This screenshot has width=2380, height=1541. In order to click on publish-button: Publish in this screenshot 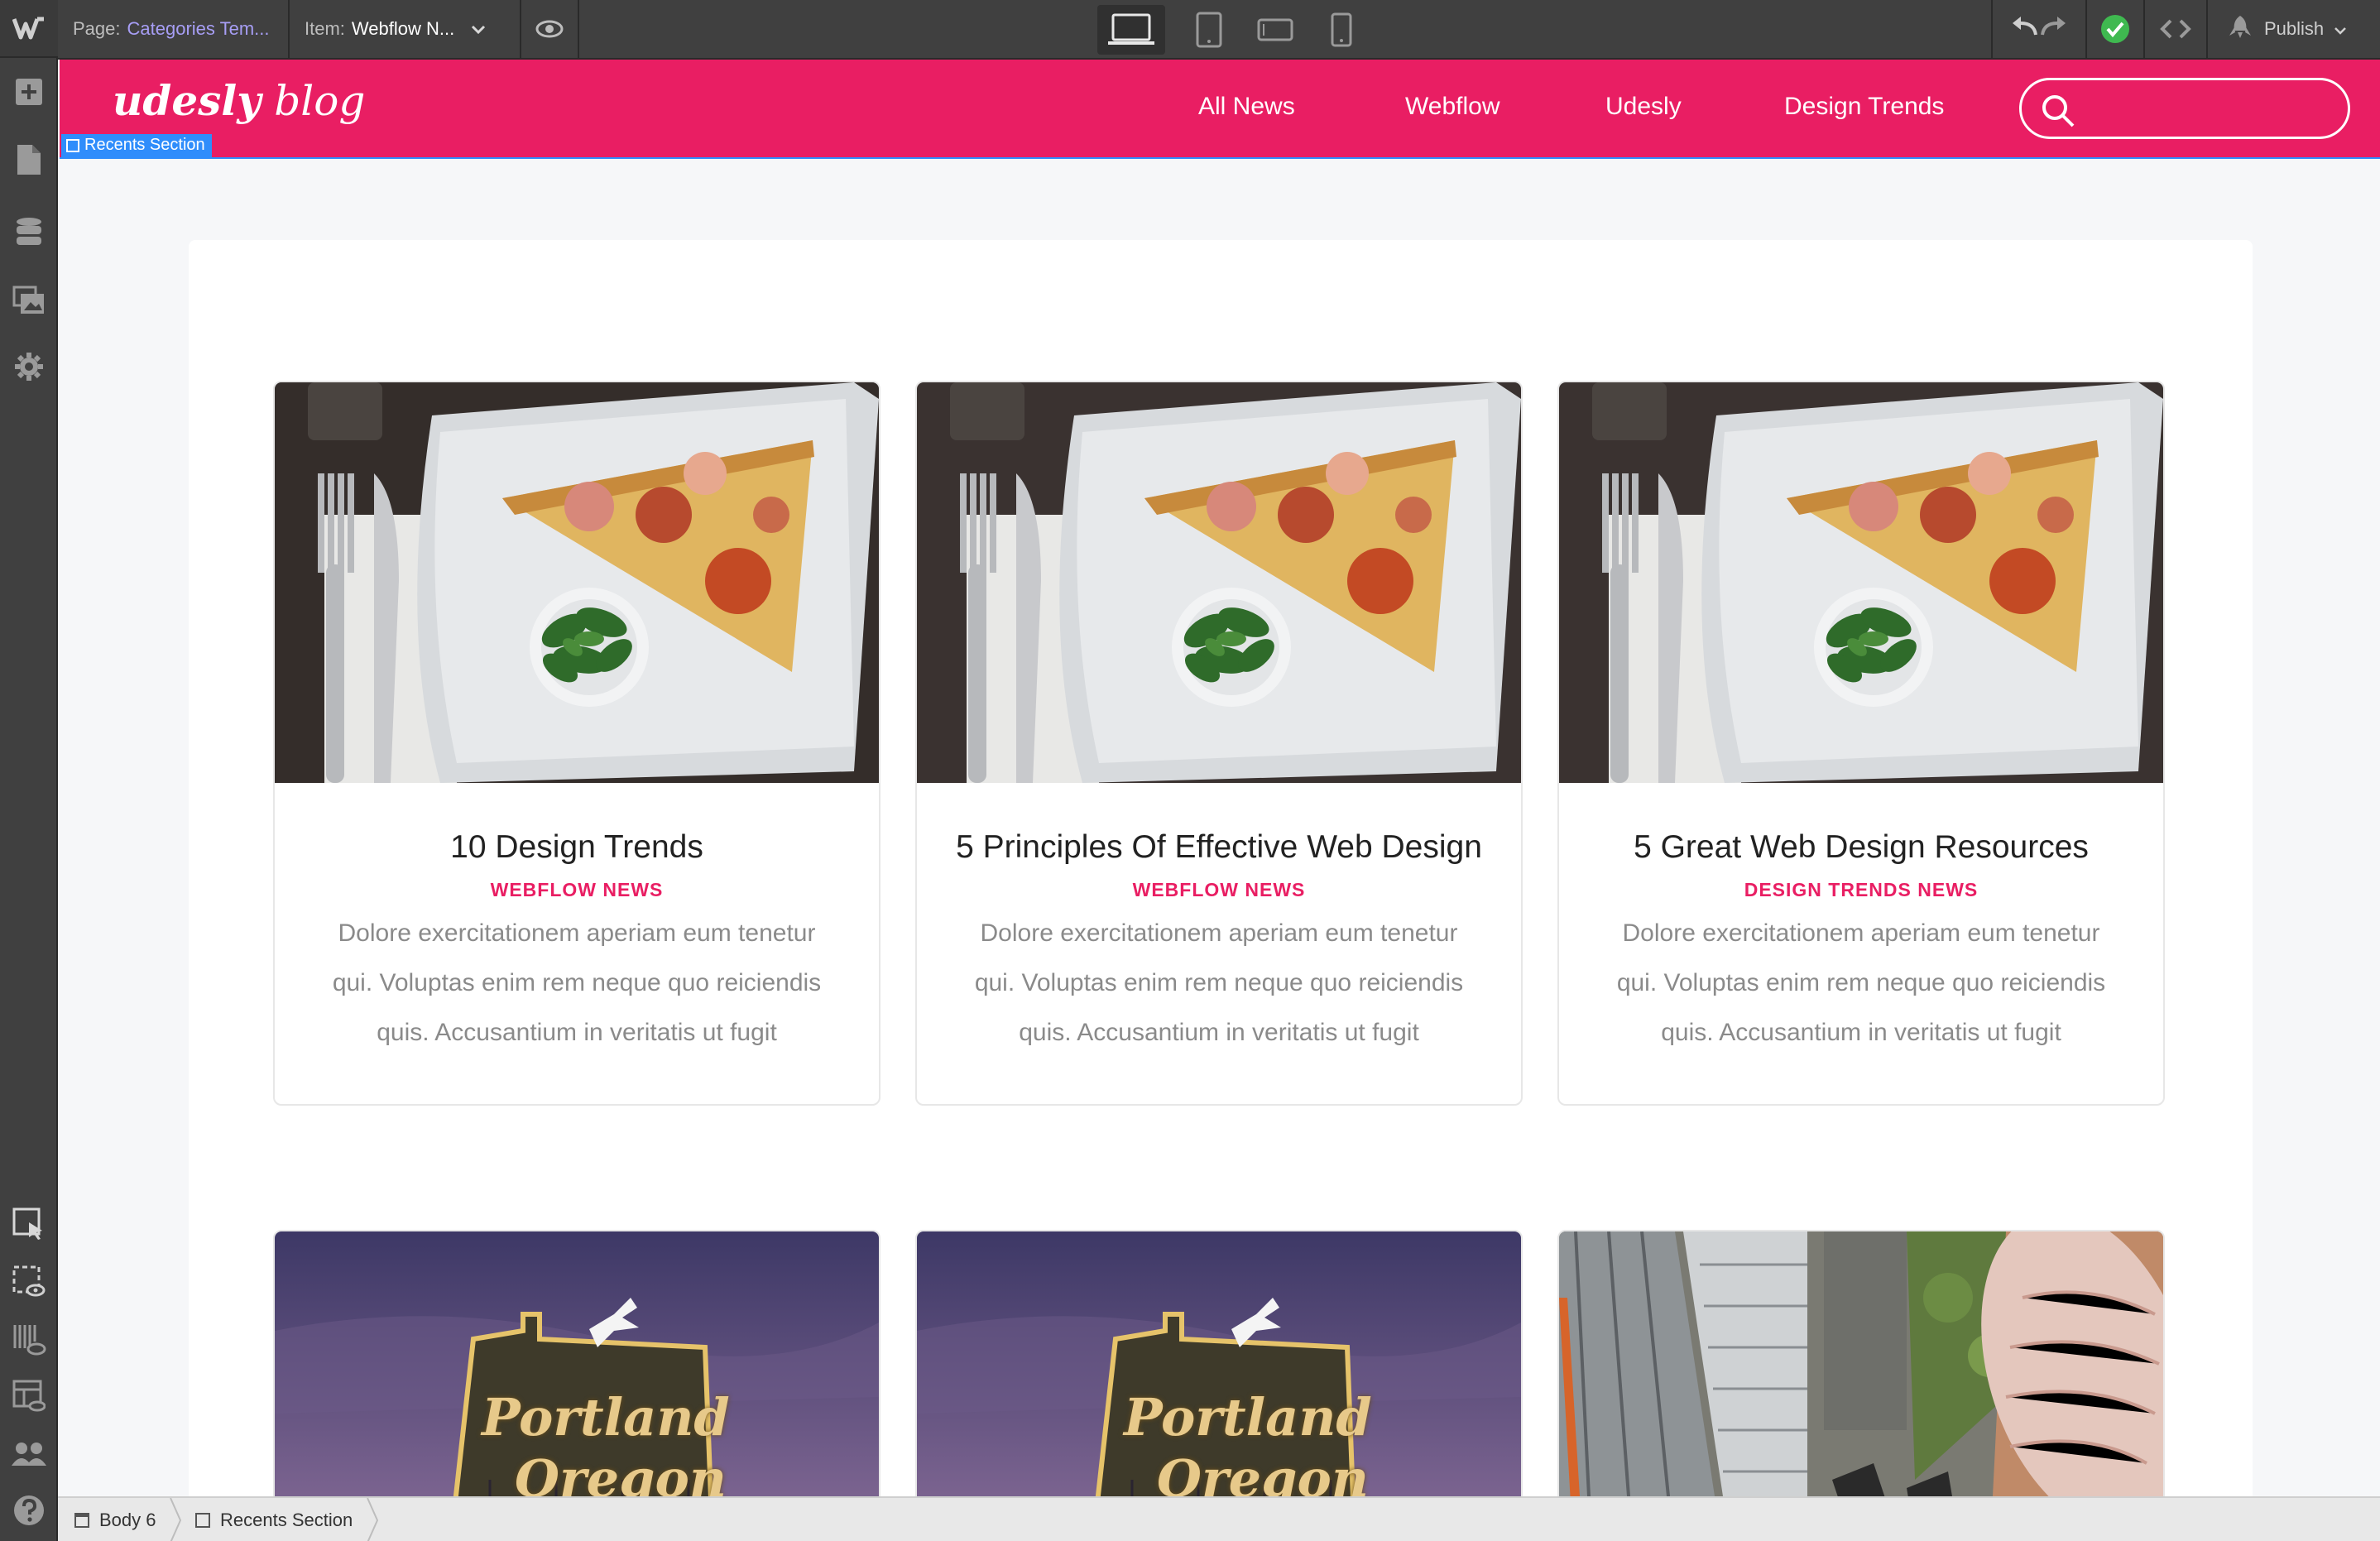, I will do `click(2294, 29)`.